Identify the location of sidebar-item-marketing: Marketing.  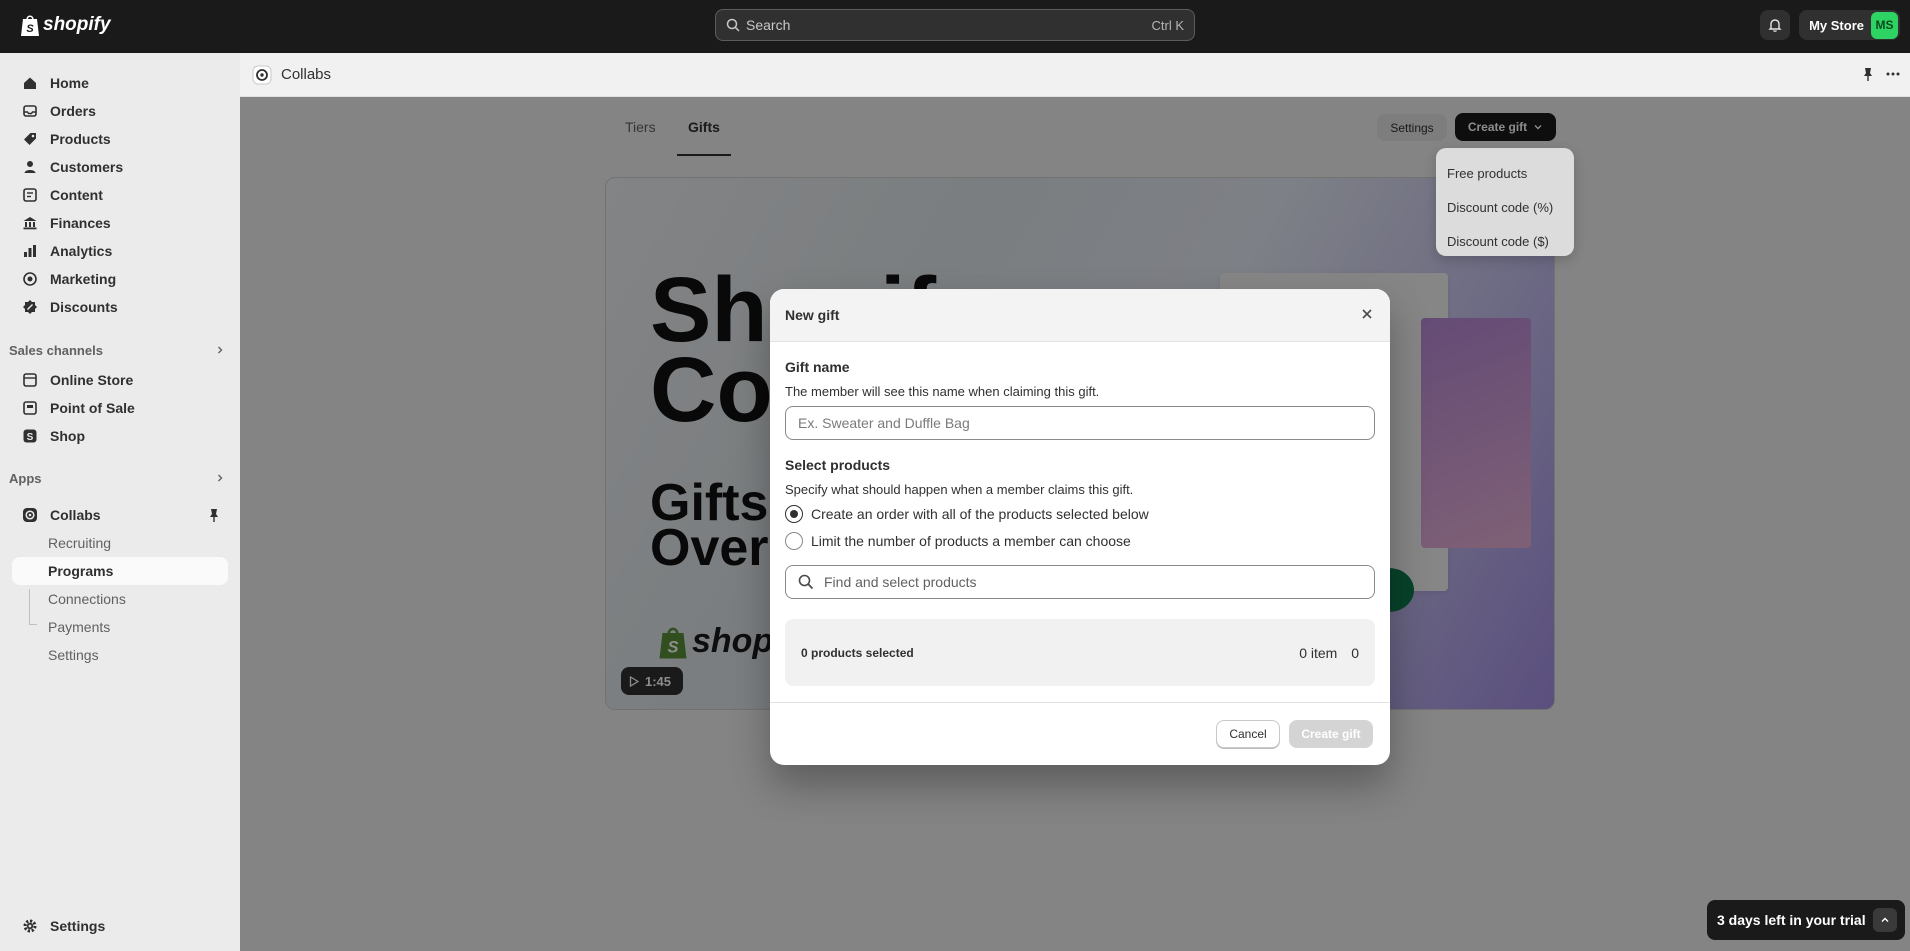
(120, 279).